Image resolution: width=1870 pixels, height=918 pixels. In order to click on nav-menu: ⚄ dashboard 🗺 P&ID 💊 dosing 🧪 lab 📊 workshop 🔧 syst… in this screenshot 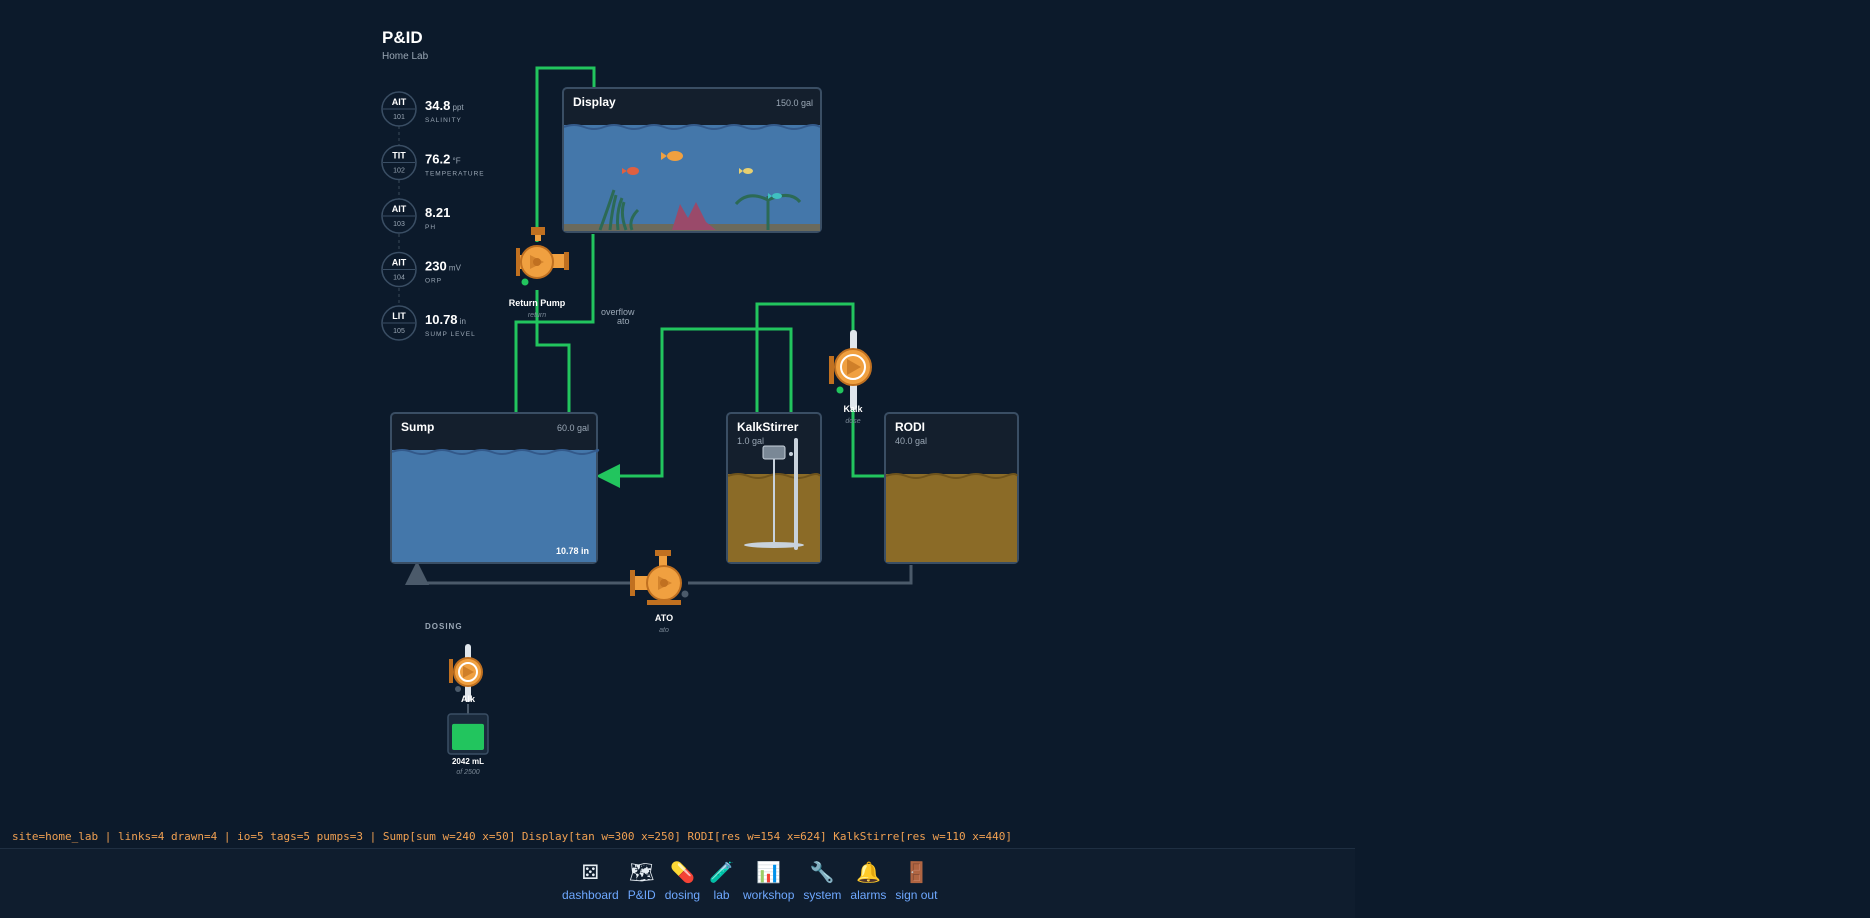, I will do `click(754, 881)`.